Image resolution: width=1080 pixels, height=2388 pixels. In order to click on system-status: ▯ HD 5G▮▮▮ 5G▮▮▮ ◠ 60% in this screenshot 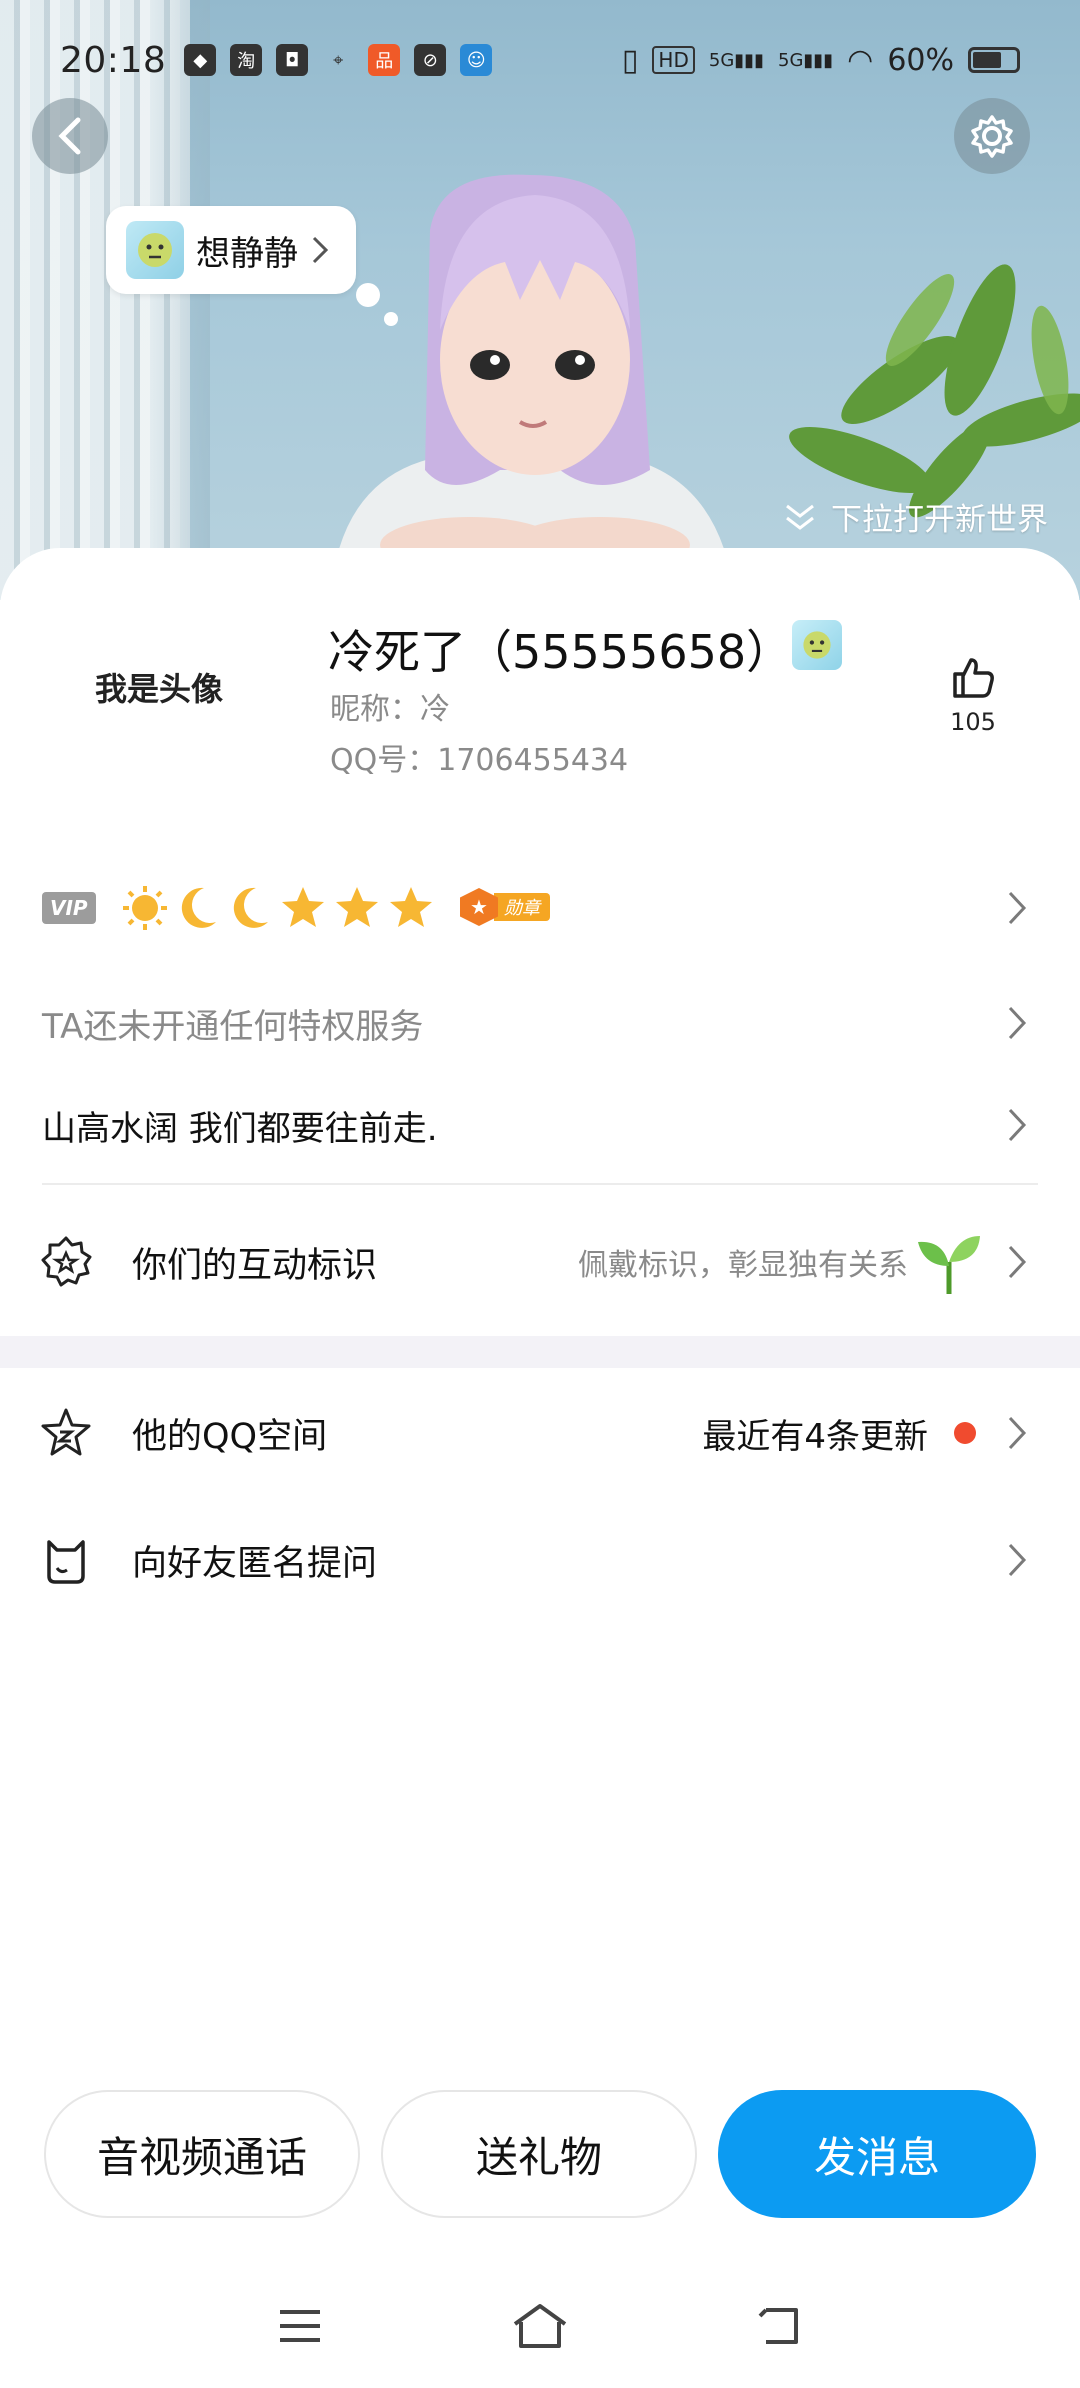, I will do `click(821, 60)`.